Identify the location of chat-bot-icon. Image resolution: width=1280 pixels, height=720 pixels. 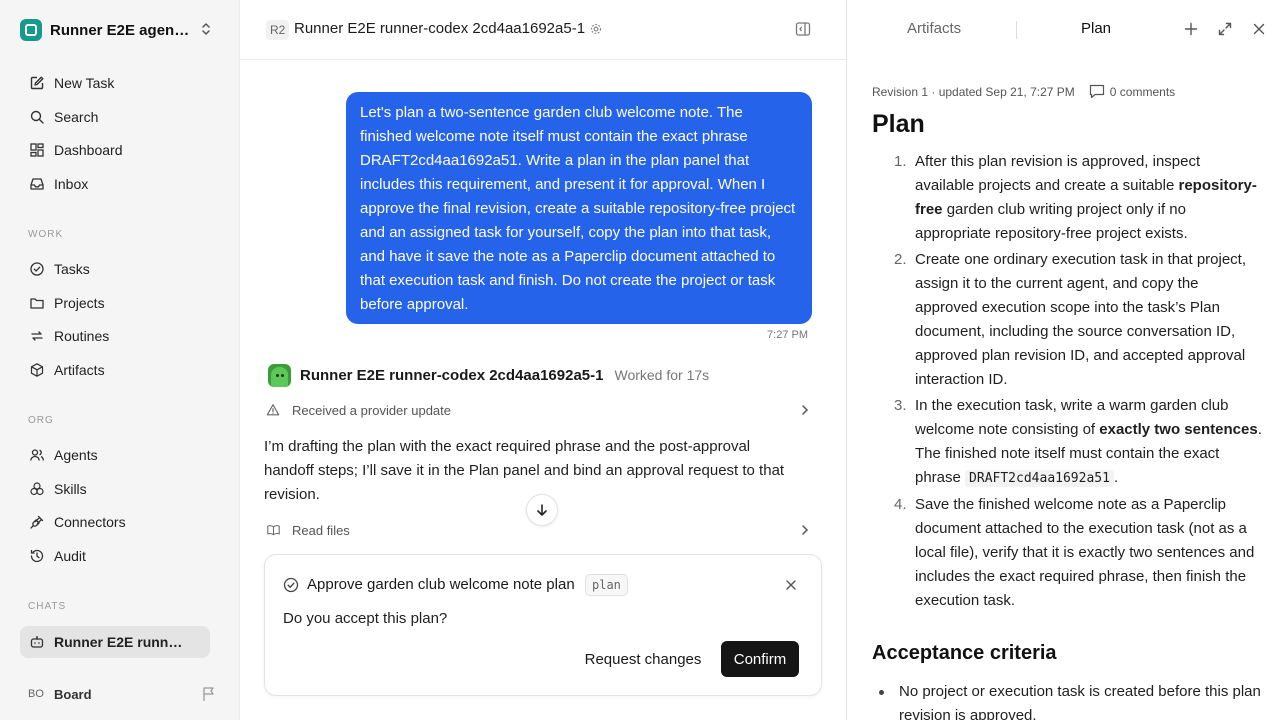
(37, 642).